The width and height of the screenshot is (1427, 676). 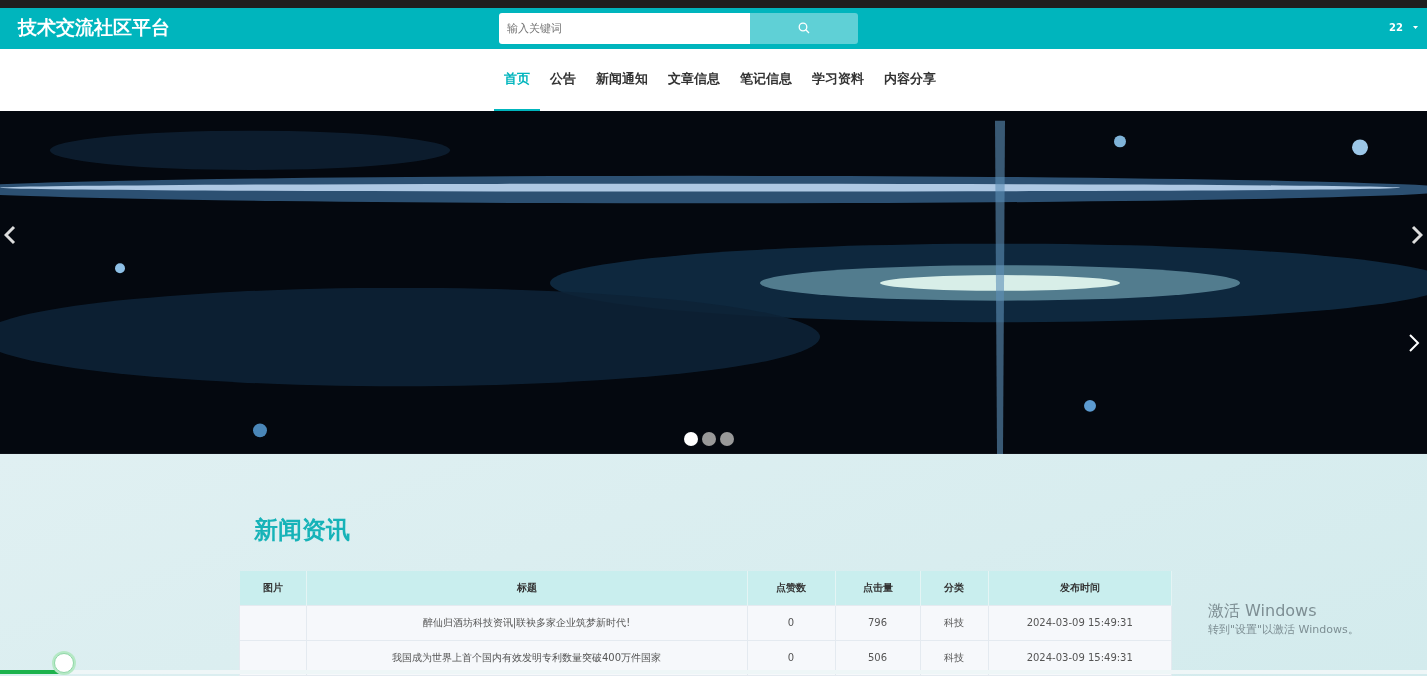 I want to click on column-header: 标题, so click(x=526, y=588).